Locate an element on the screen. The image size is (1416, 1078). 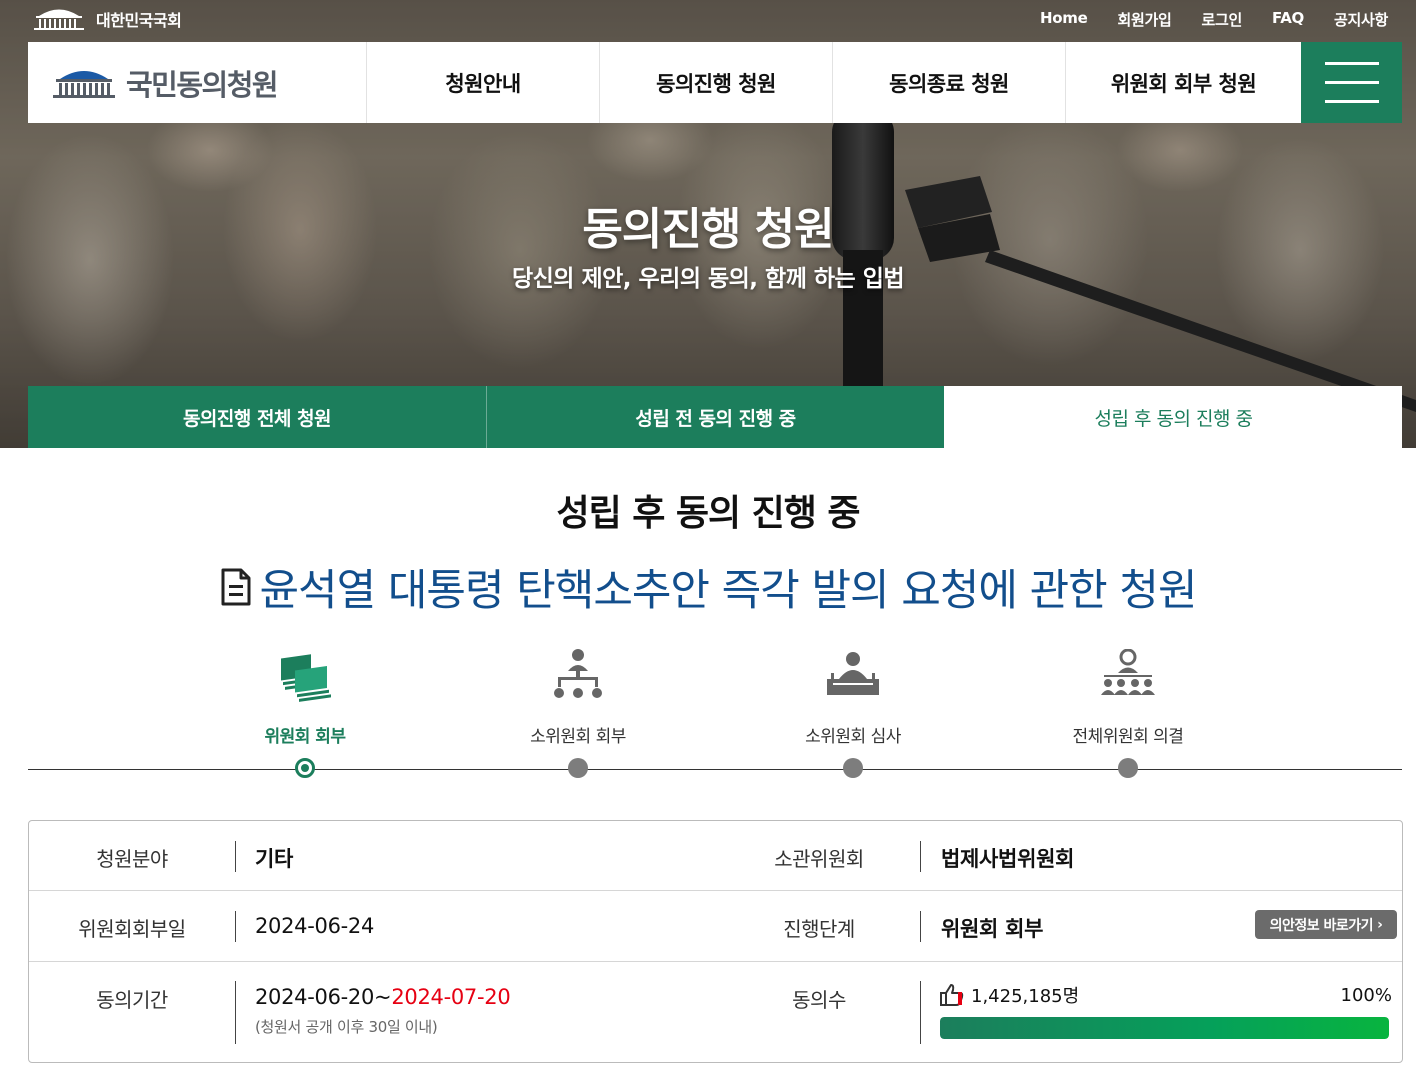
progress-steps: 위원회 회부 소위원회 회부 소위원회 심사 전체위원회 의결 is located at coordinates (715, 710).